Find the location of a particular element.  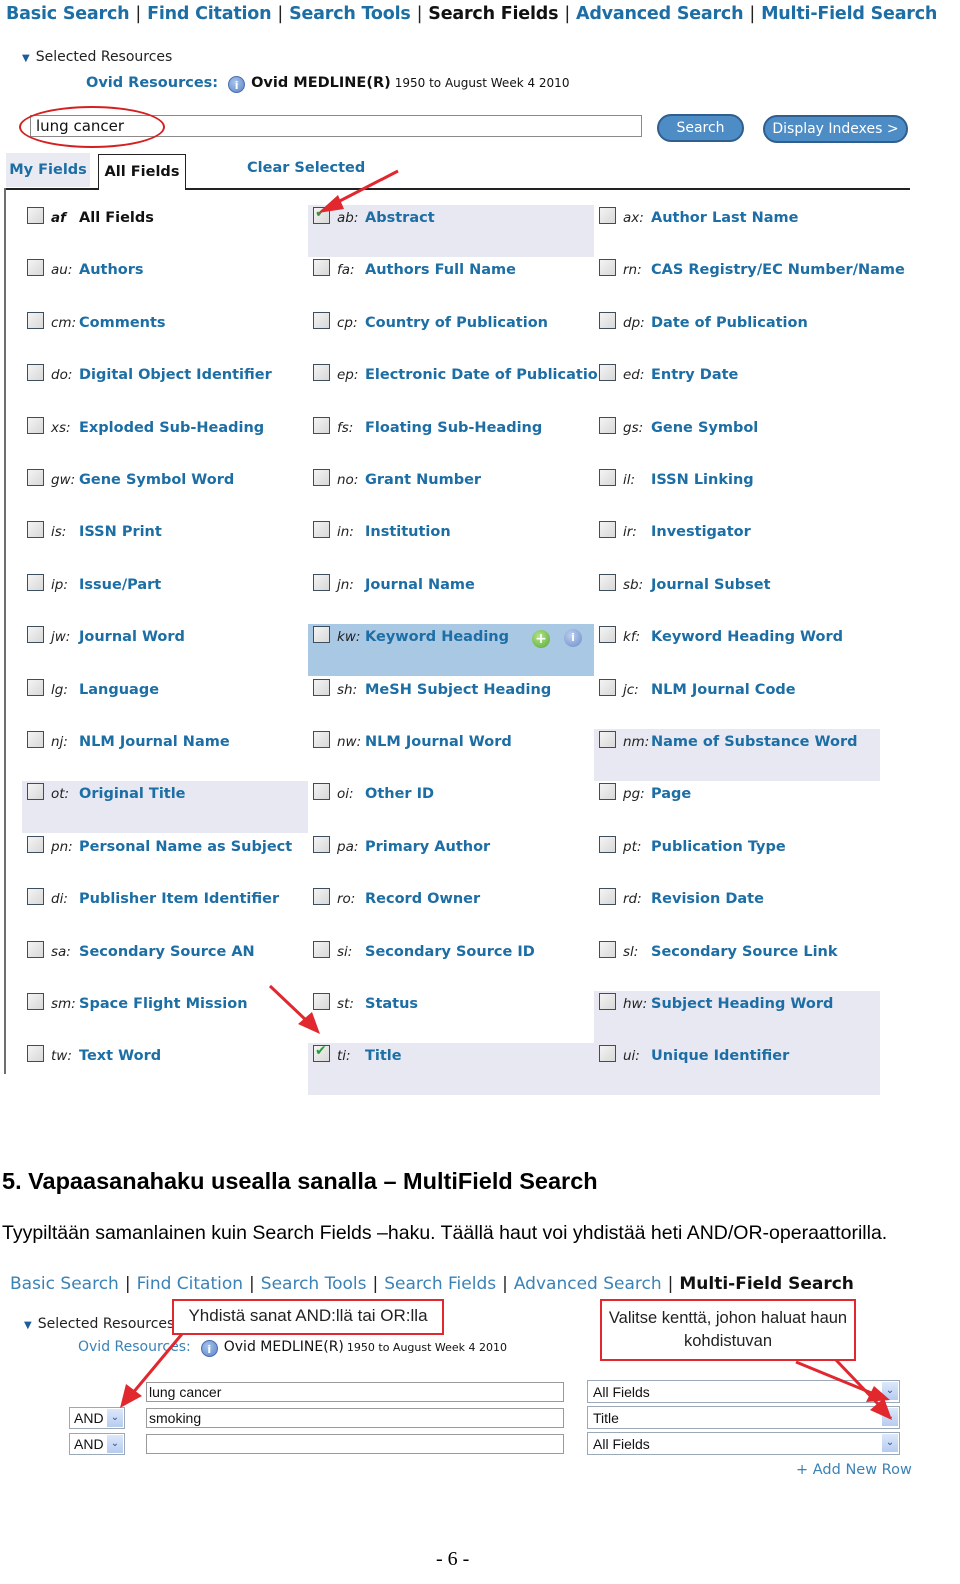

search-input is located at coordinates (336, 126).